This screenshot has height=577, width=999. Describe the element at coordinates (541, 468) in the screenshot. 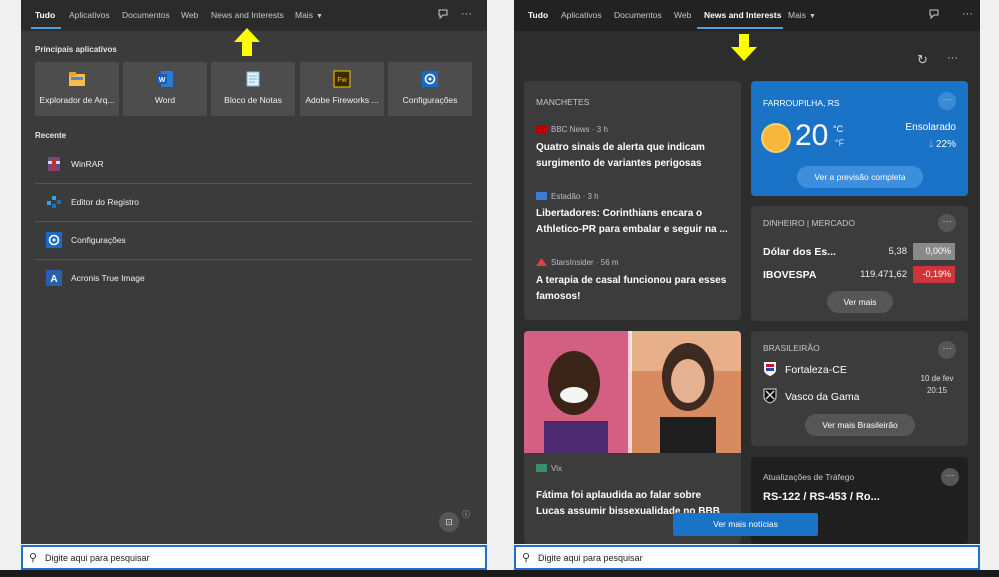

I see `vix-logo-icon` at that location.